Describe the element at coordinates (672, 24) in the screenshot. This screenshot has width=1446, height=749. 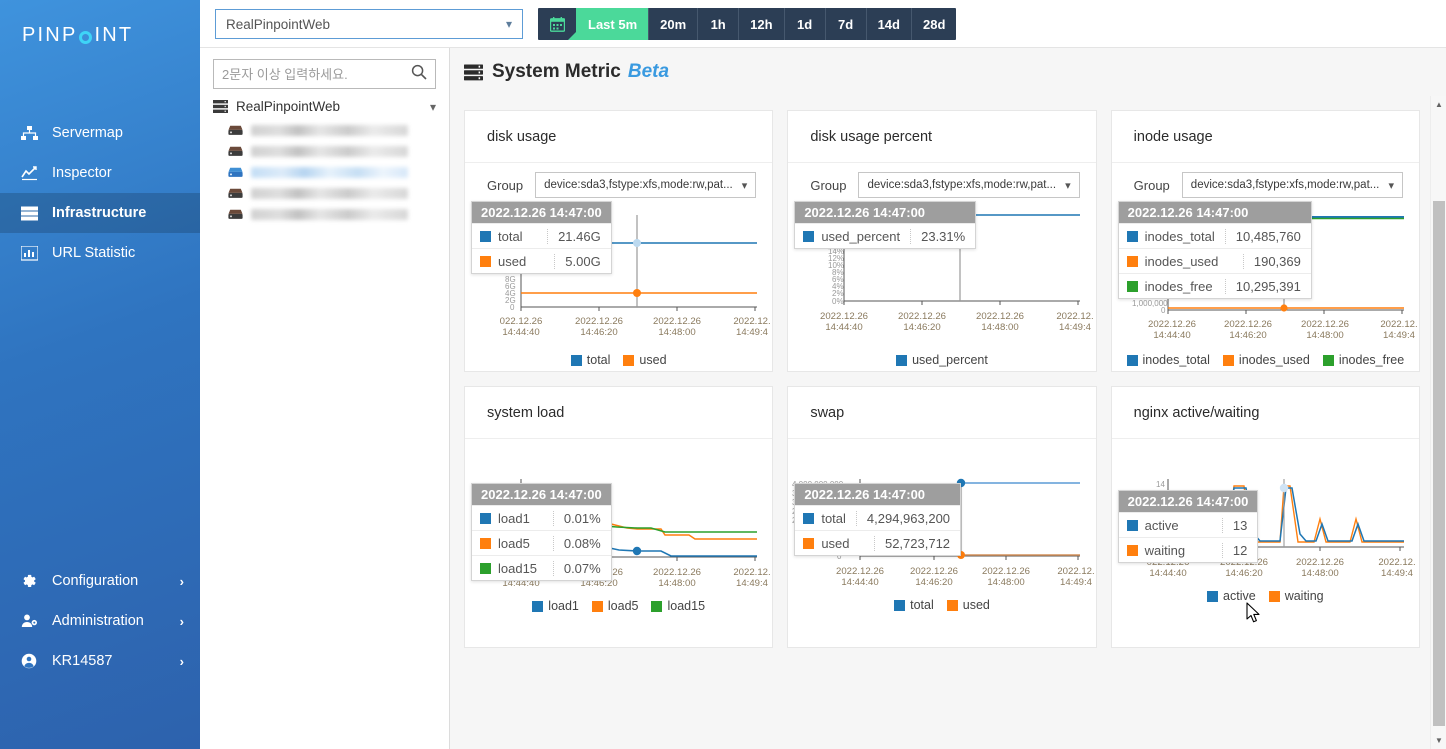
I see `time-range-20m: 20m` at that location.